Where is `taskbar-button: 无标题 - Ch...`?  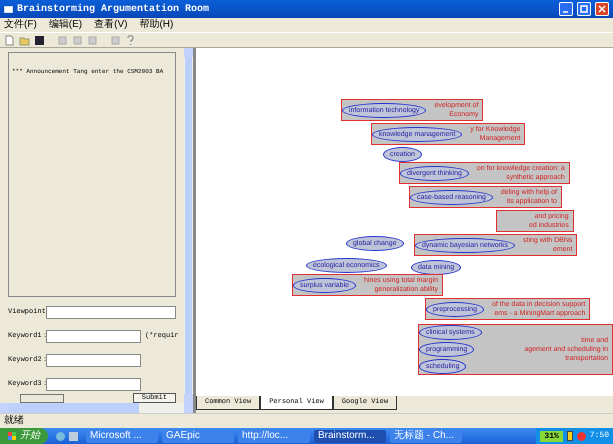
taskbar-button: 无标题 - Ch... is located at coordinates (426, 436).